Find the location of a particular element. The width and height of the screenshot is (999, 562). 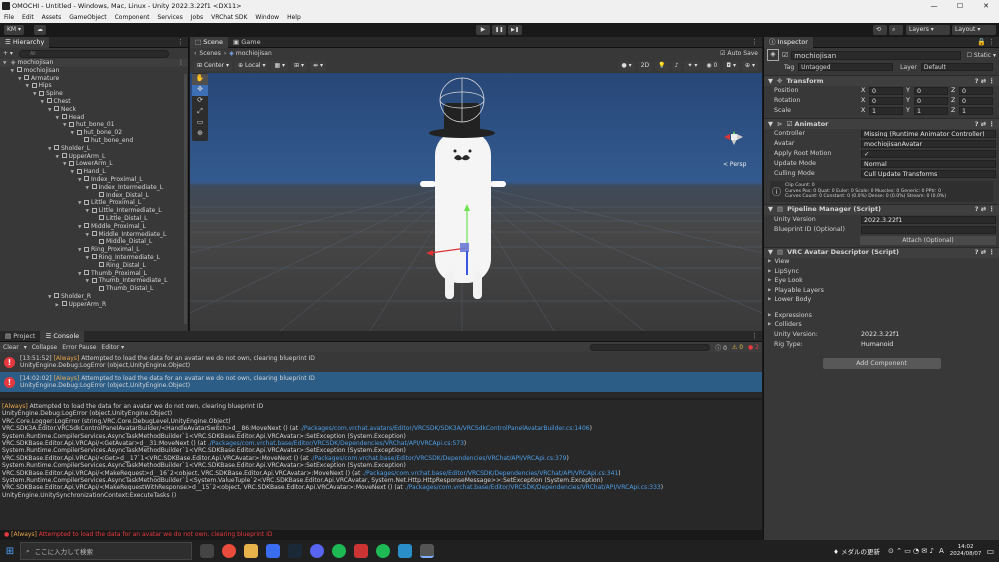

pipeline-value: 2022.3.22f1 is located at coordinates (928, 219).